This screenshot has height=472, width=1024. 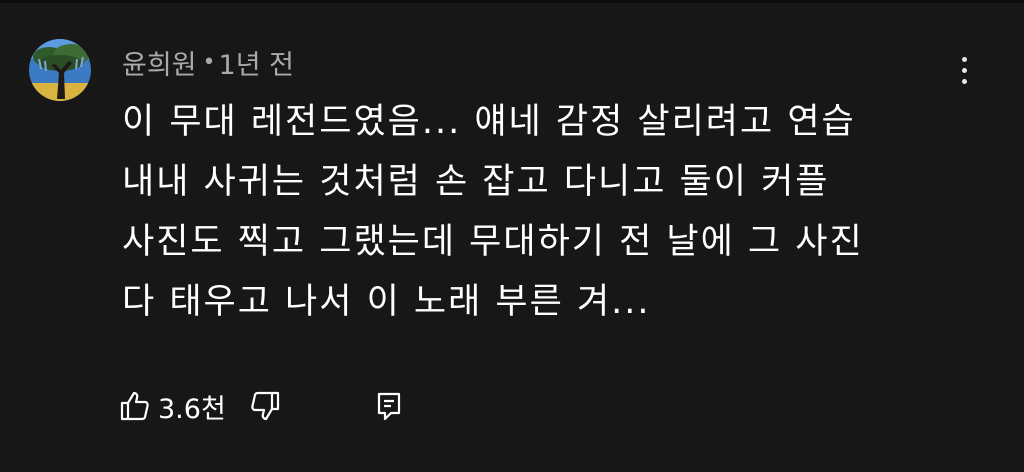 I want to click on avatar-tree-image, so click(x=60, y=70).